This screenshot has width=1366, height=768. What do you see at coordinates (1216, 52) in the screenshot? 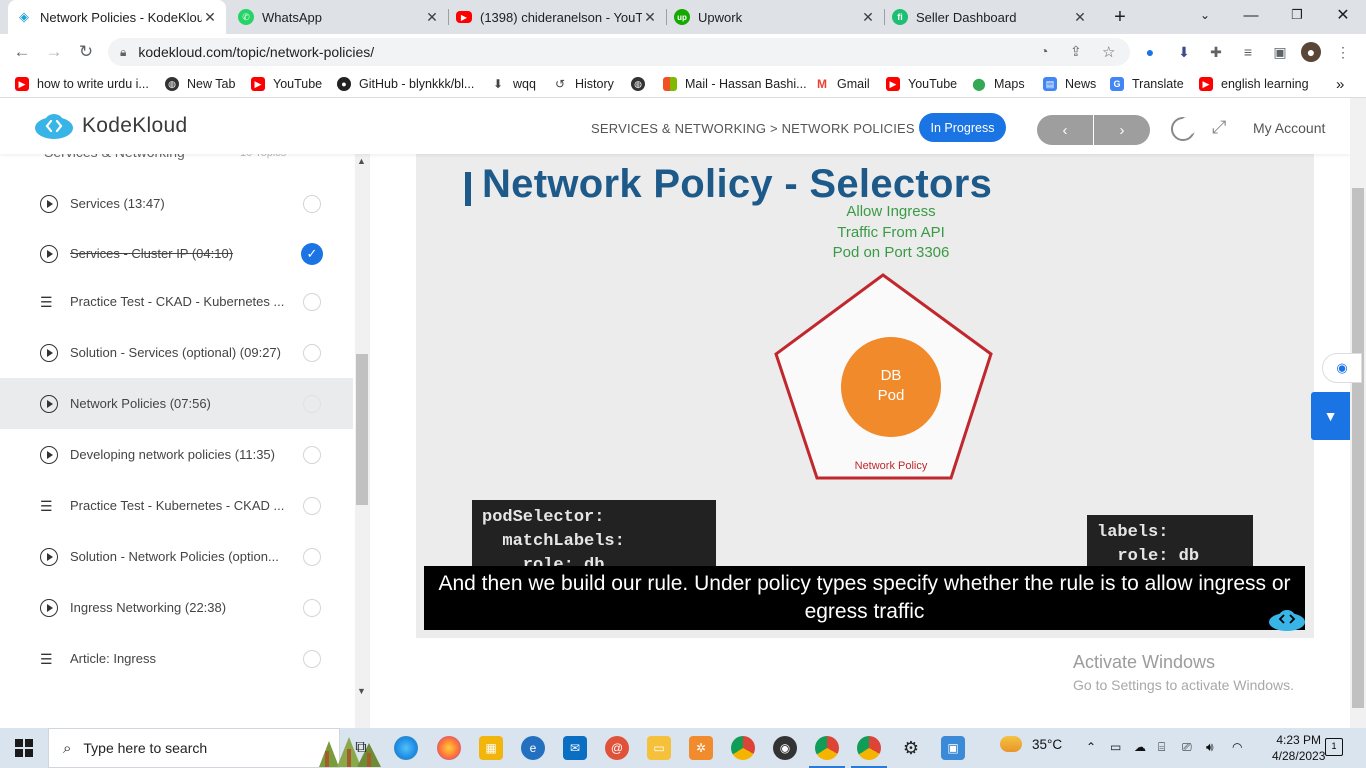
I see `extensions-puzzle-icon: ✚` at bounding box center [1216, 52].